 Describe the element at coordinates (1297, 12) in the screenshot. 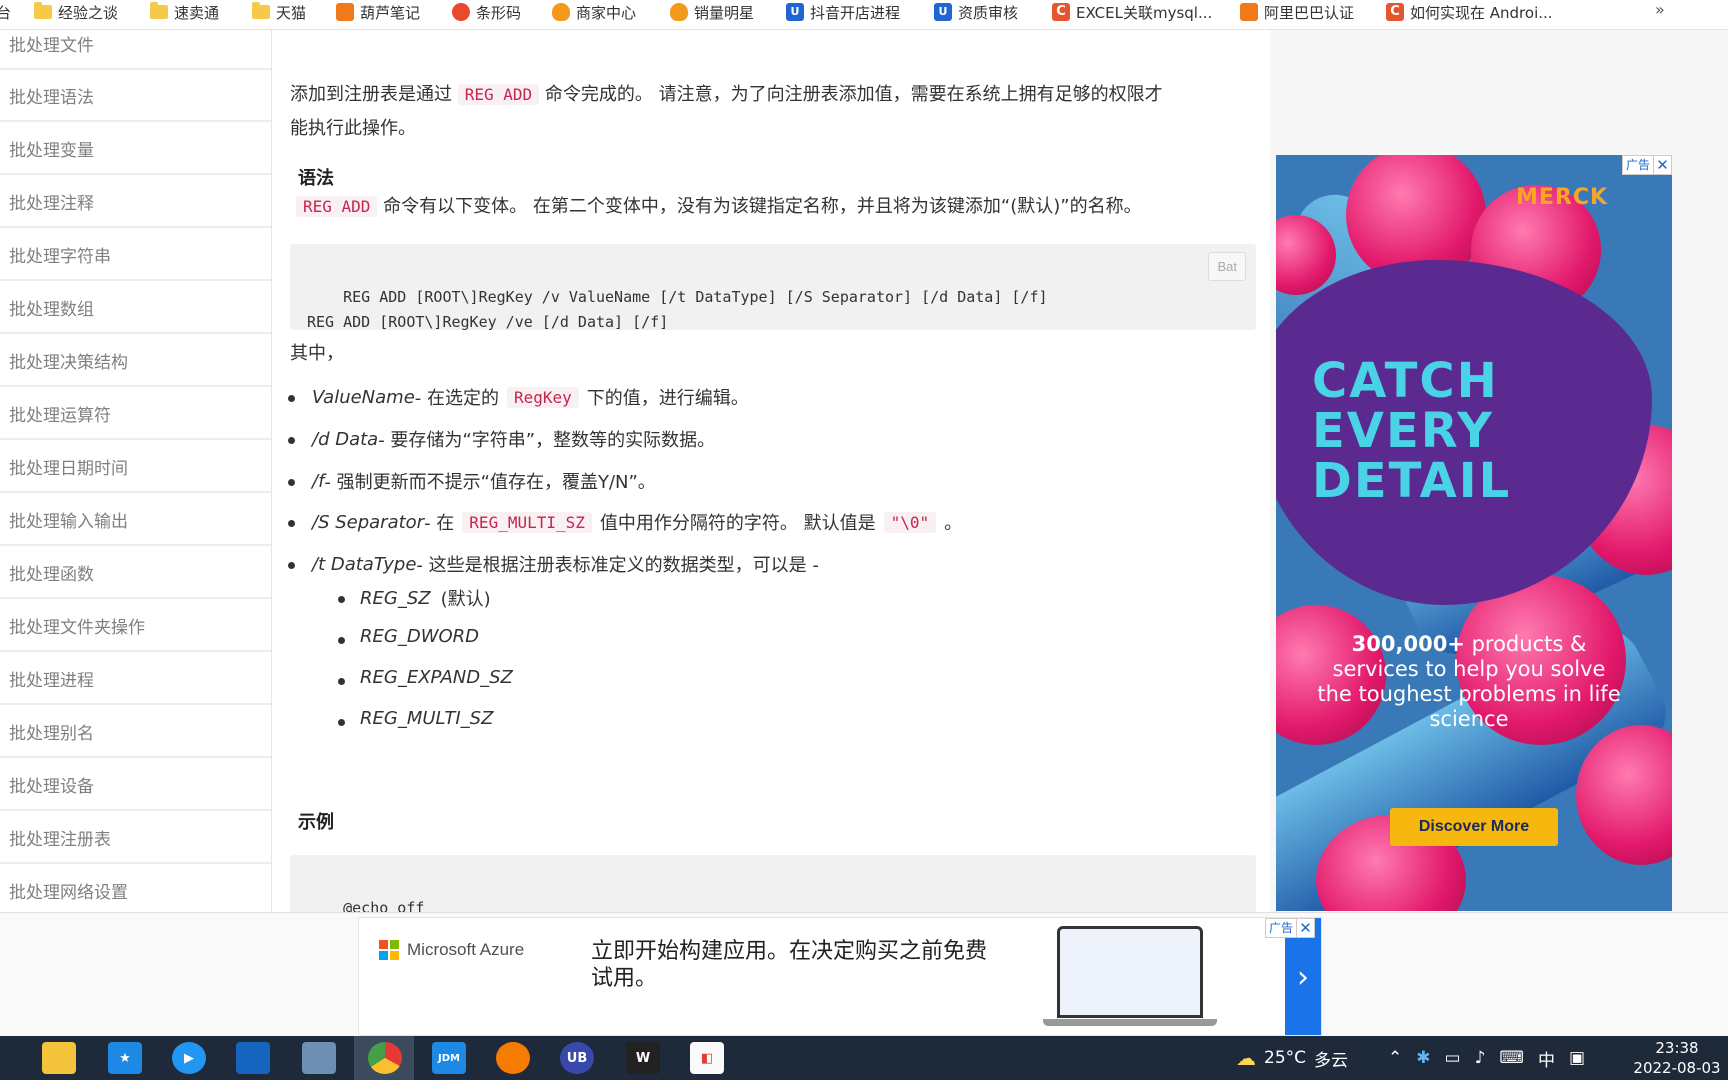

I see `bookmark-item: 阿里巴巴认证` at that location.